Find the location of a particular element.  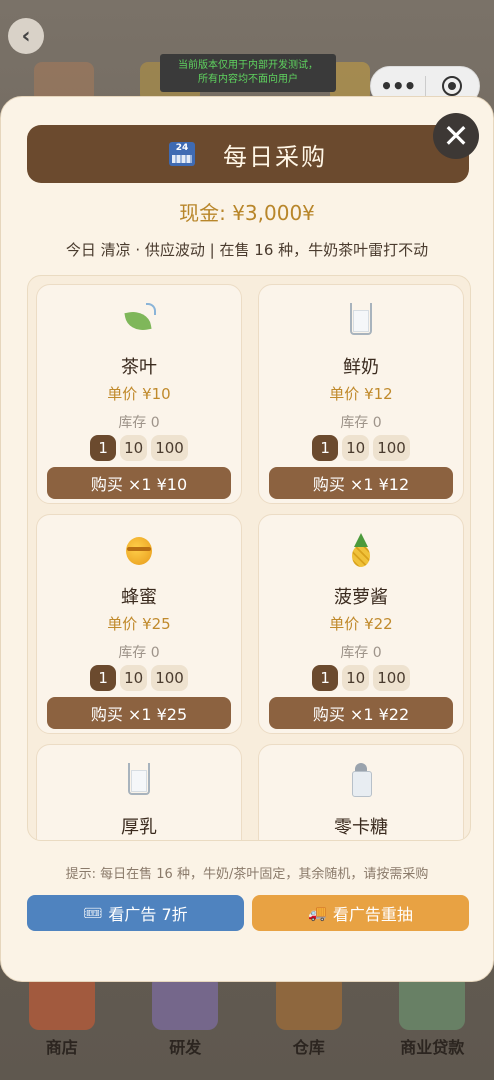

dev-banner-line: 所有内容均不面向用户 is located at coordinates (248, 79).